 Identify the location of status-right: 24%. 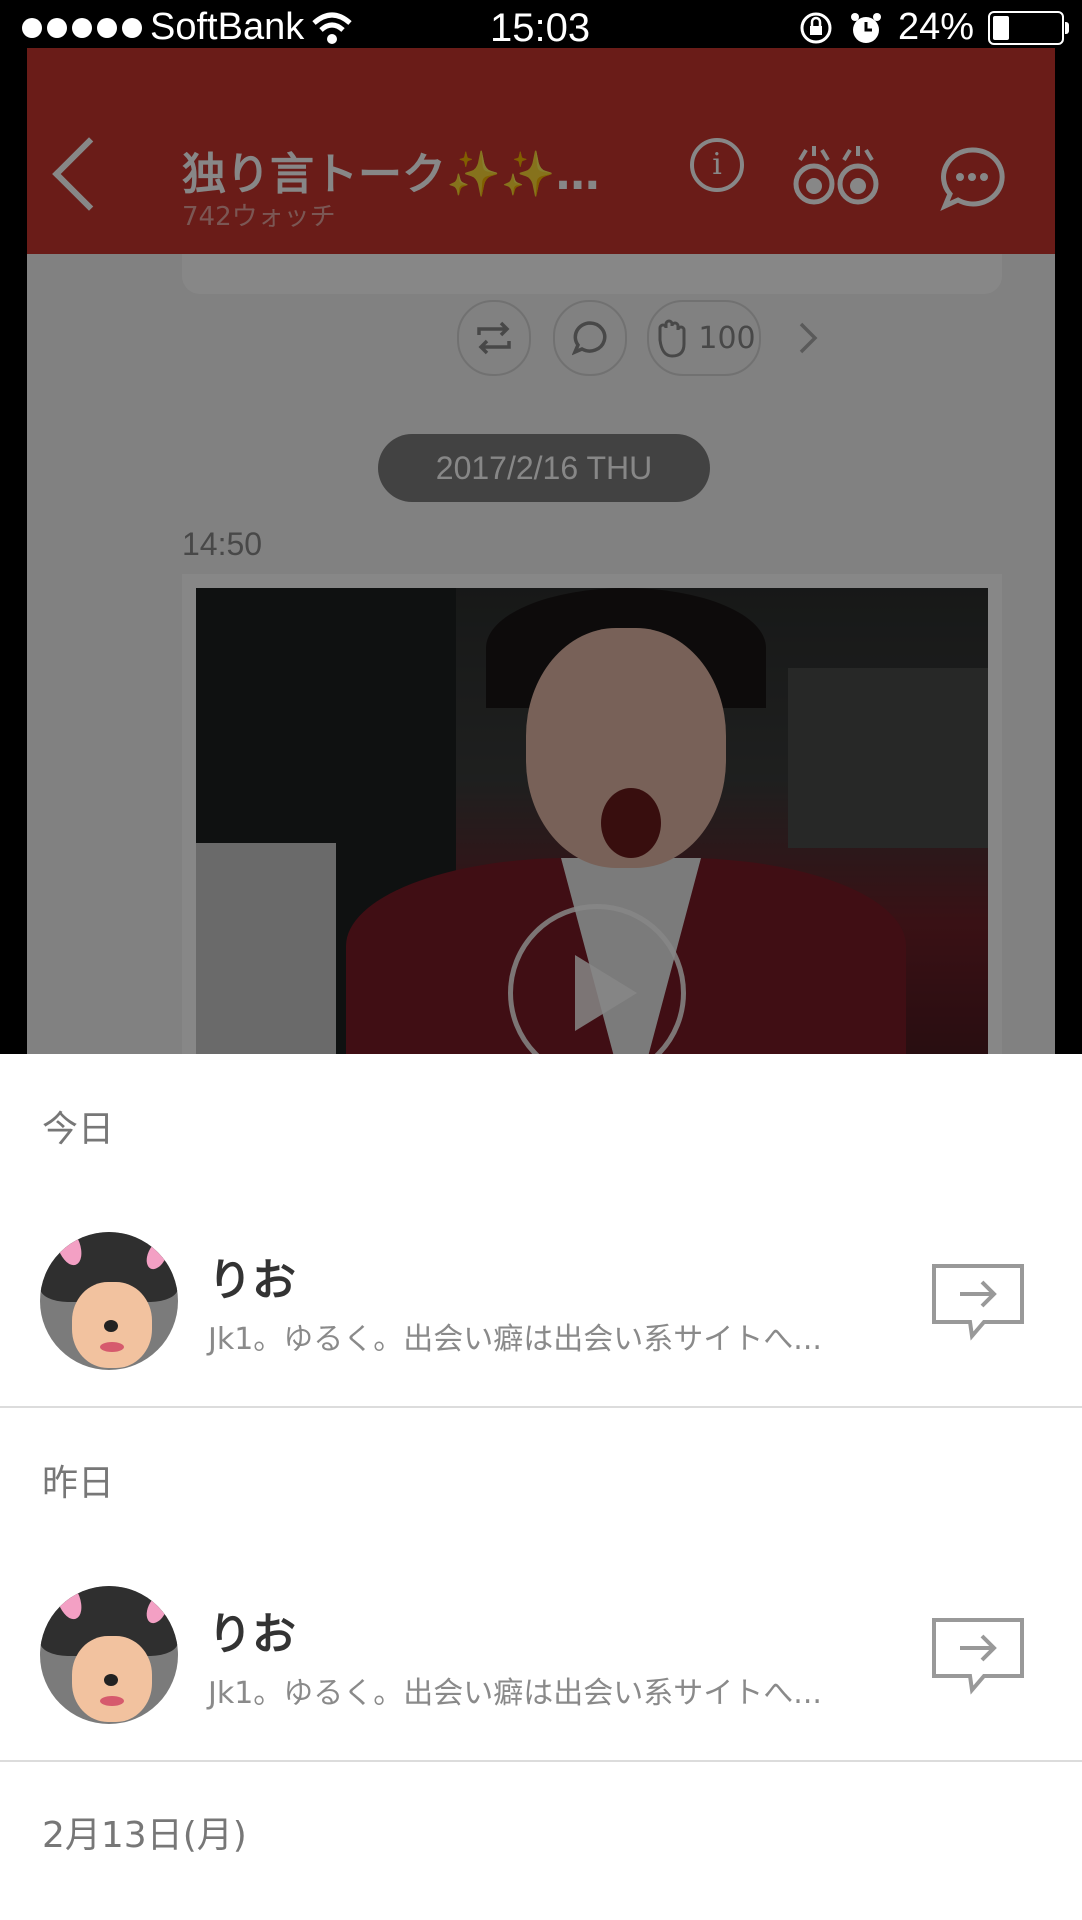
(933, 27).